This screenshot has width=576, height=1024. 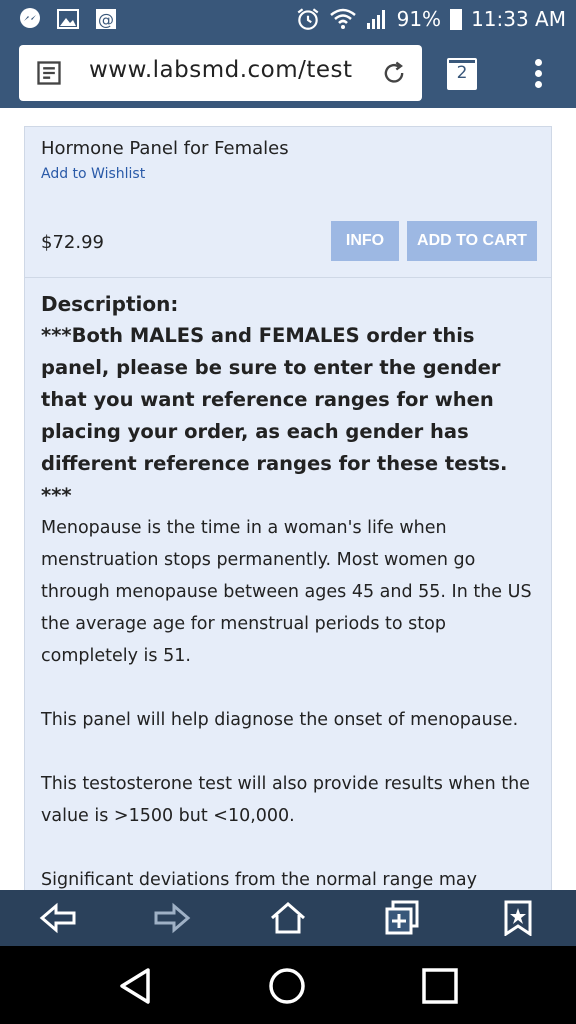 I want to click on battery-icon, so click(x=456, y=19).